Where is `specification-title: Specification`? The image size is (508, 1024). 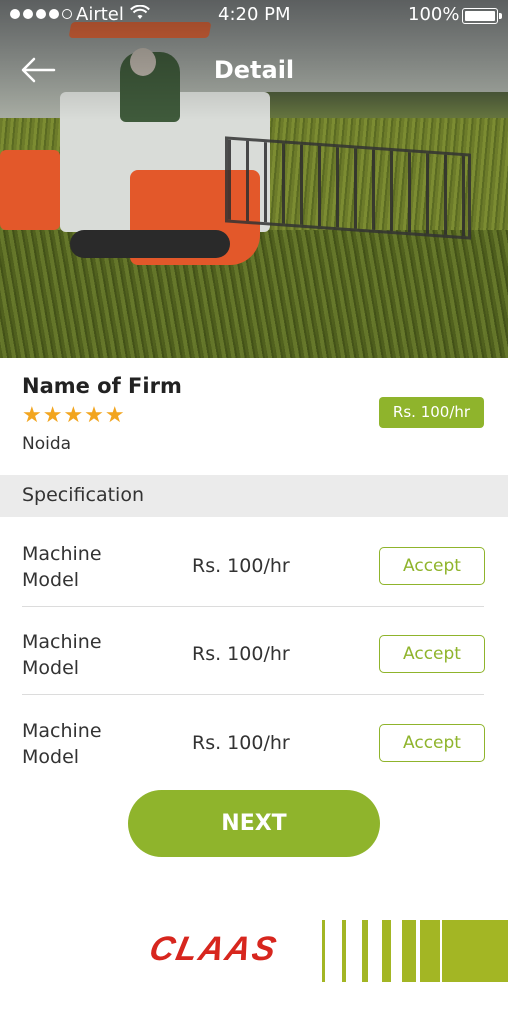 specification-title: Specification is located at coordinates (83, 495).